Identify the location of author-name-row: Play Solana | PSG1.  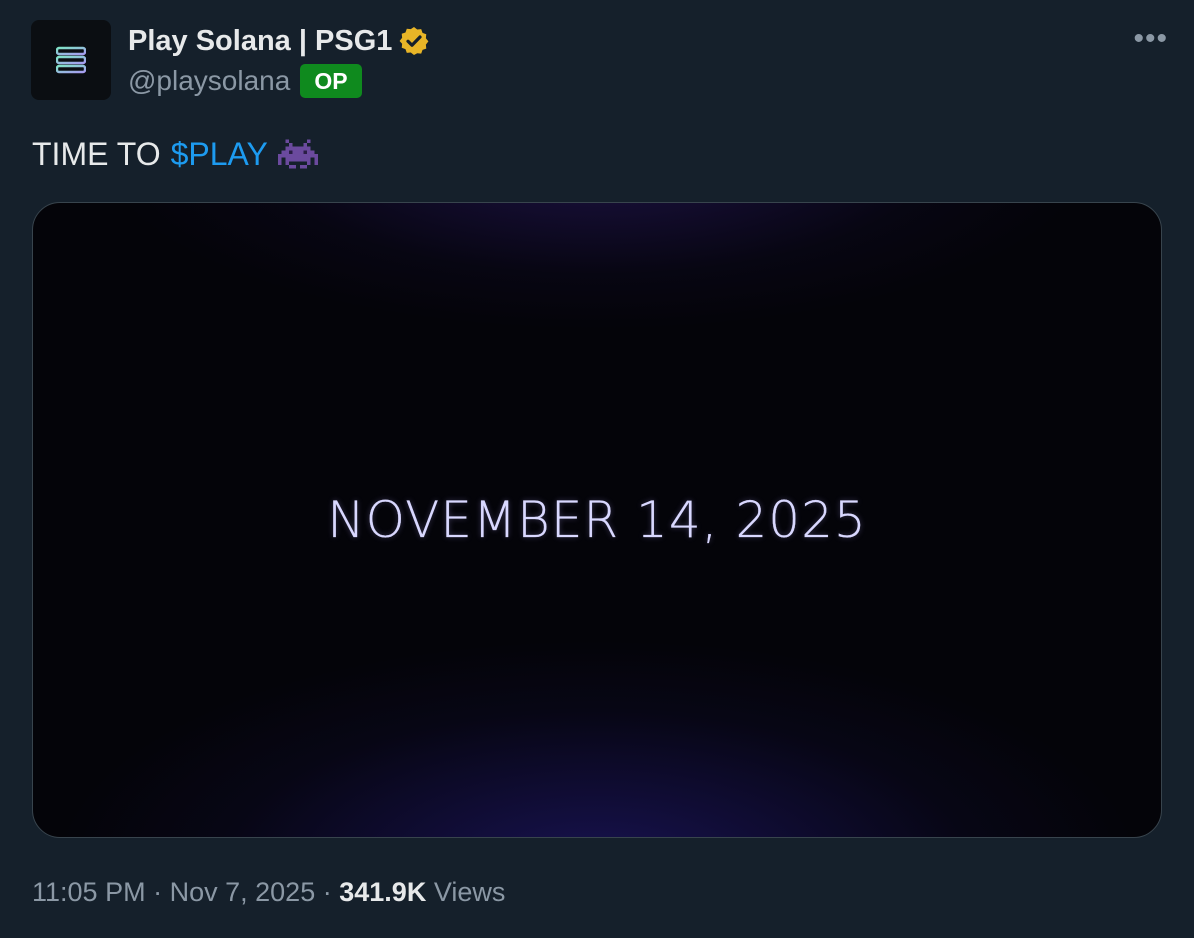
(279, 41).